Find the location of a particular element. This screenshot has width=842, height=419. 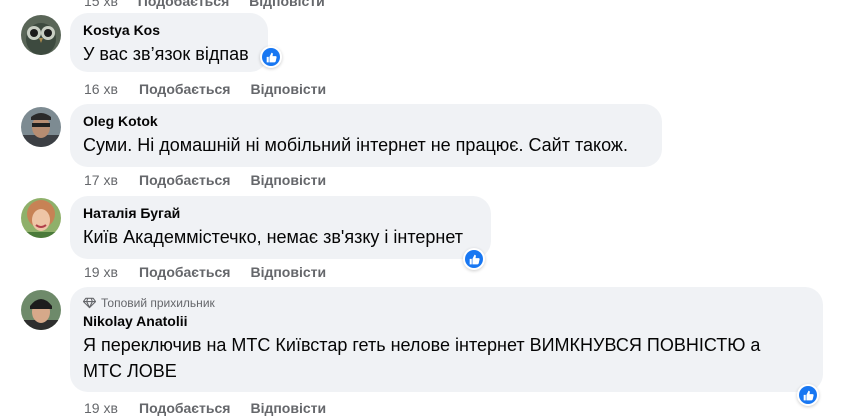

comment-actions: 17 хв Подобається Відповісти is located at coordinates (215, 180).